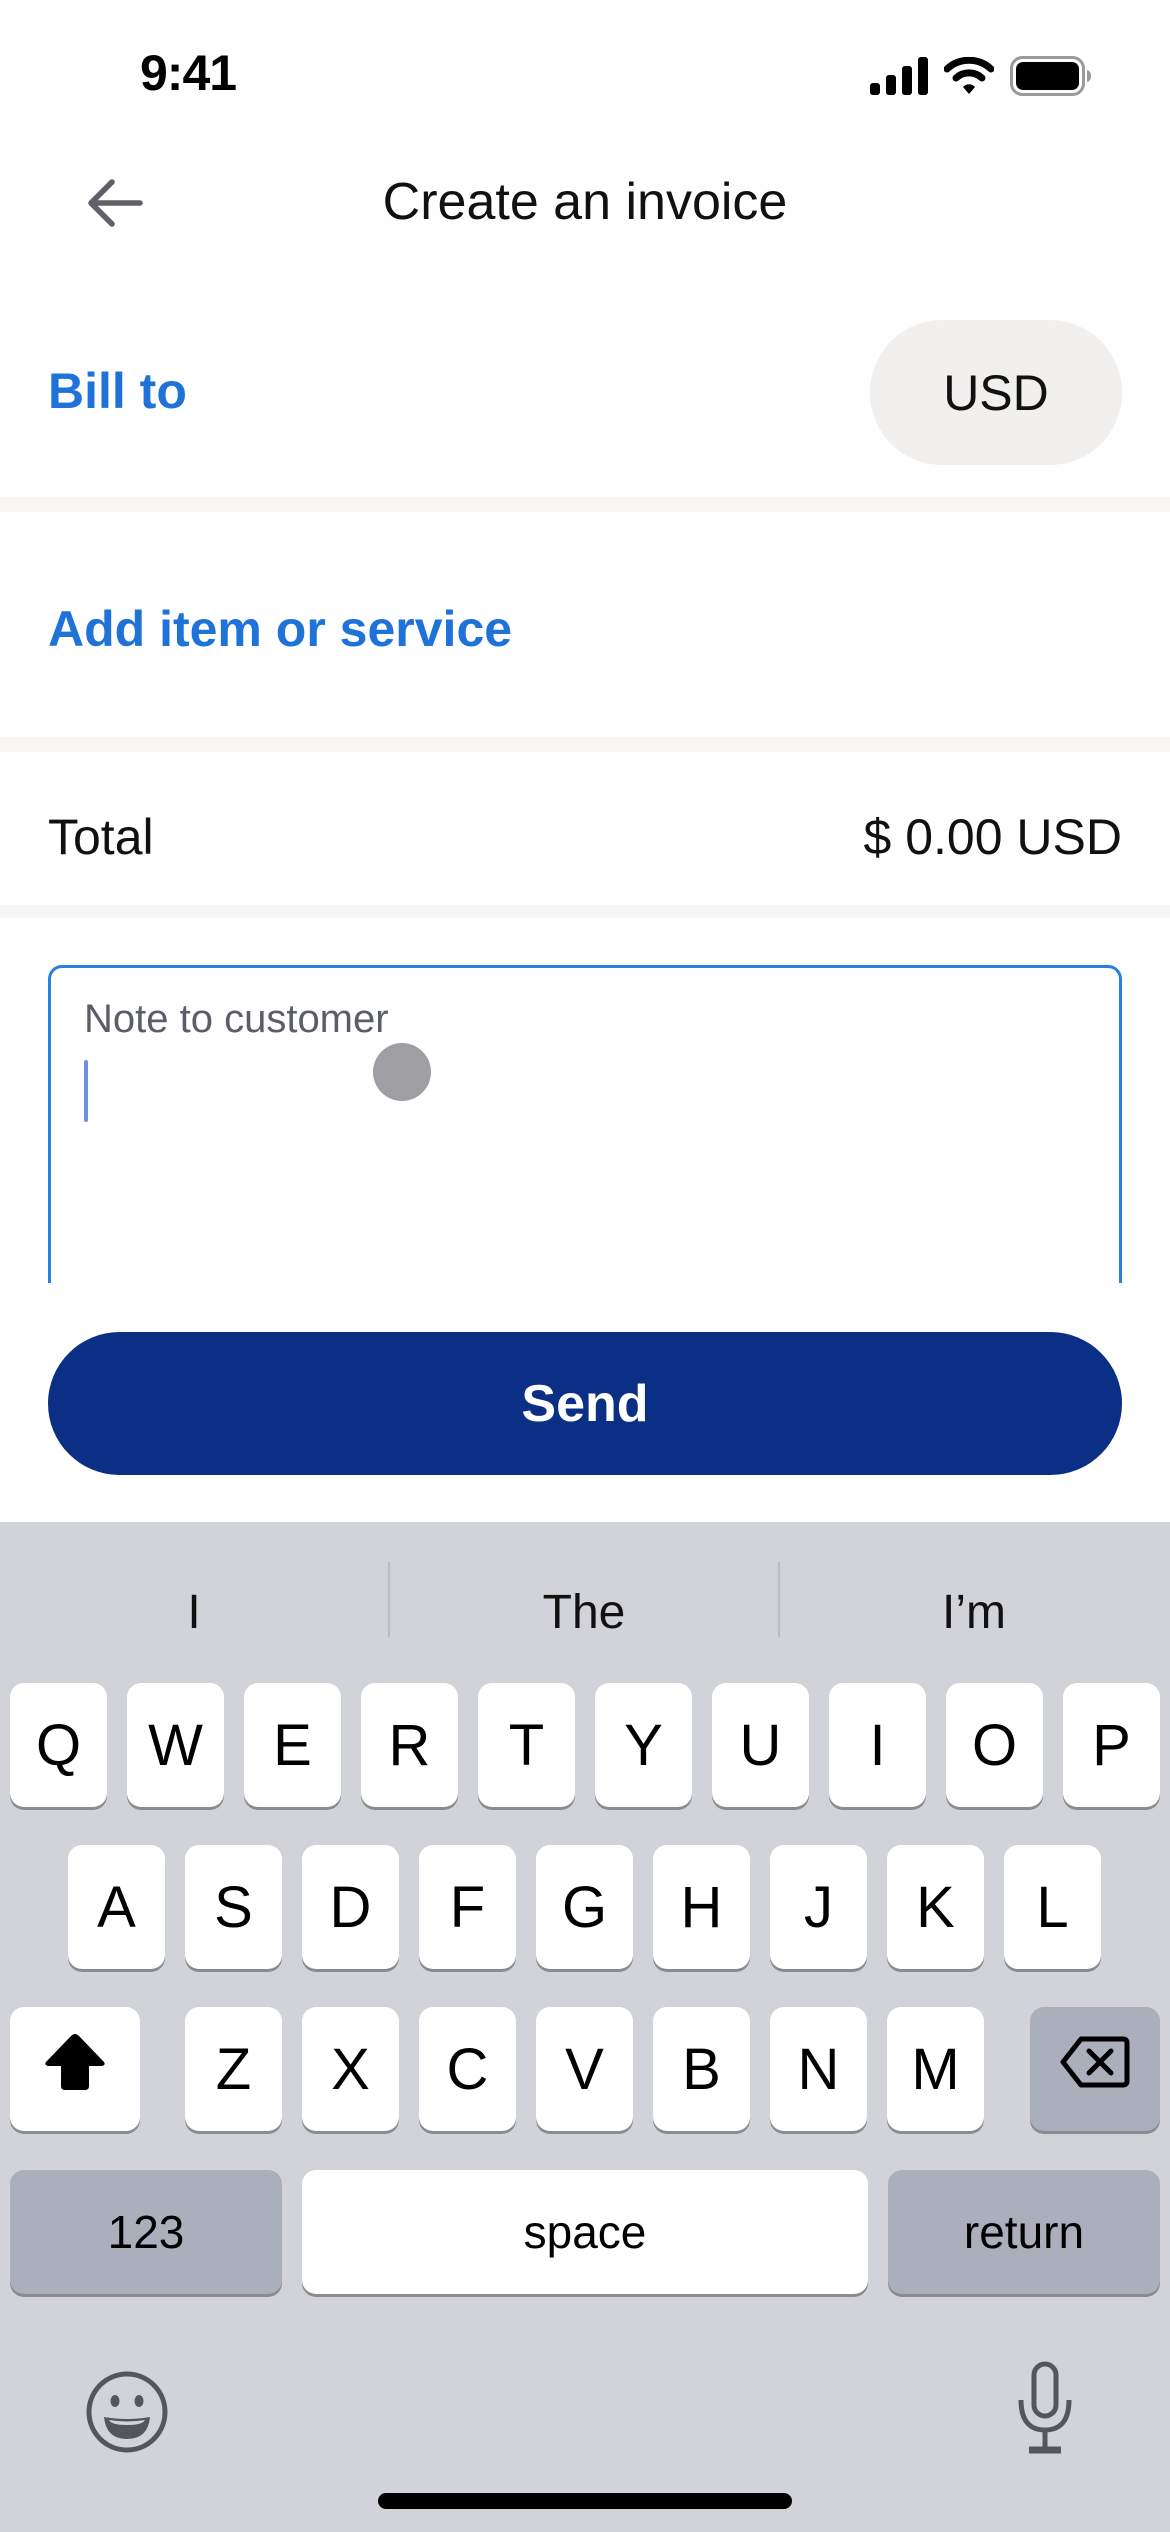  What do you see at coordinates (402, 1072) in the screenshot?
I see `touch-indicator` at bounding box center [402, 1072].